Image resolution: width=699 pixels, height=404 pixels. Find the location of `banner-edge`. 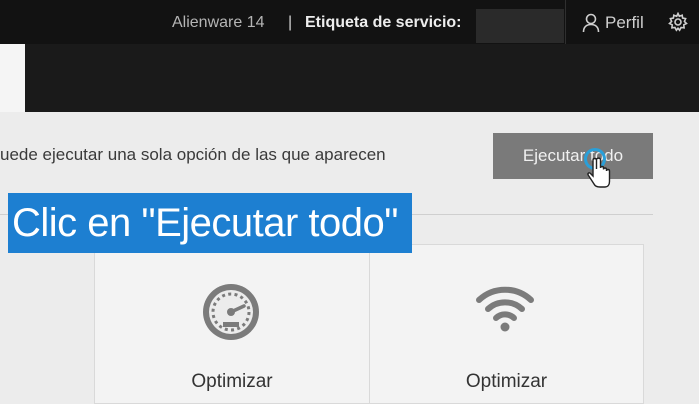

banner-edge is located at coordinates (12, 78).